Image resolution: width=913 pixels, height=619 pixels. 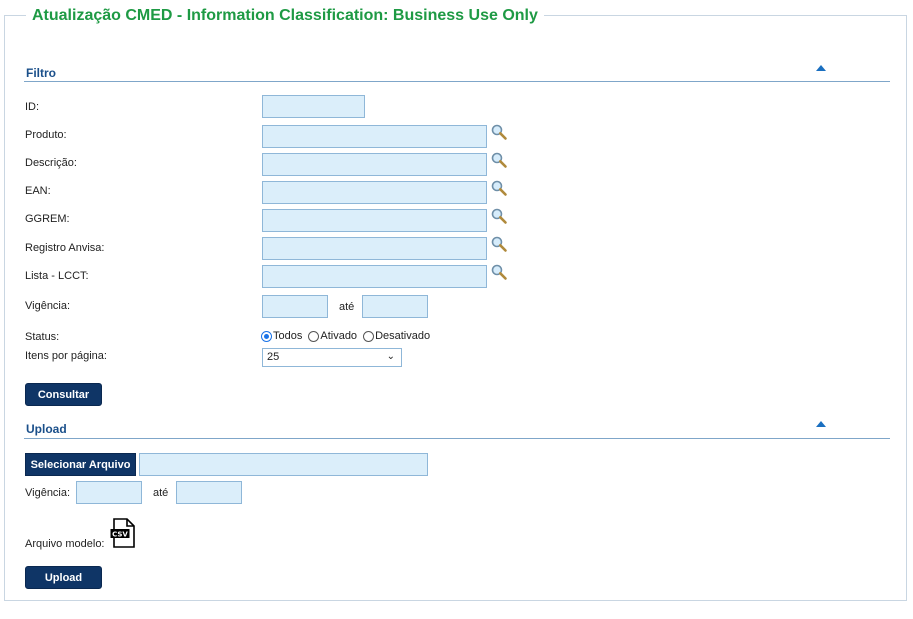 What do you see at coordinates (313, 106) in the screenshot?
I see `id-input` at bounding box center [313, 106].